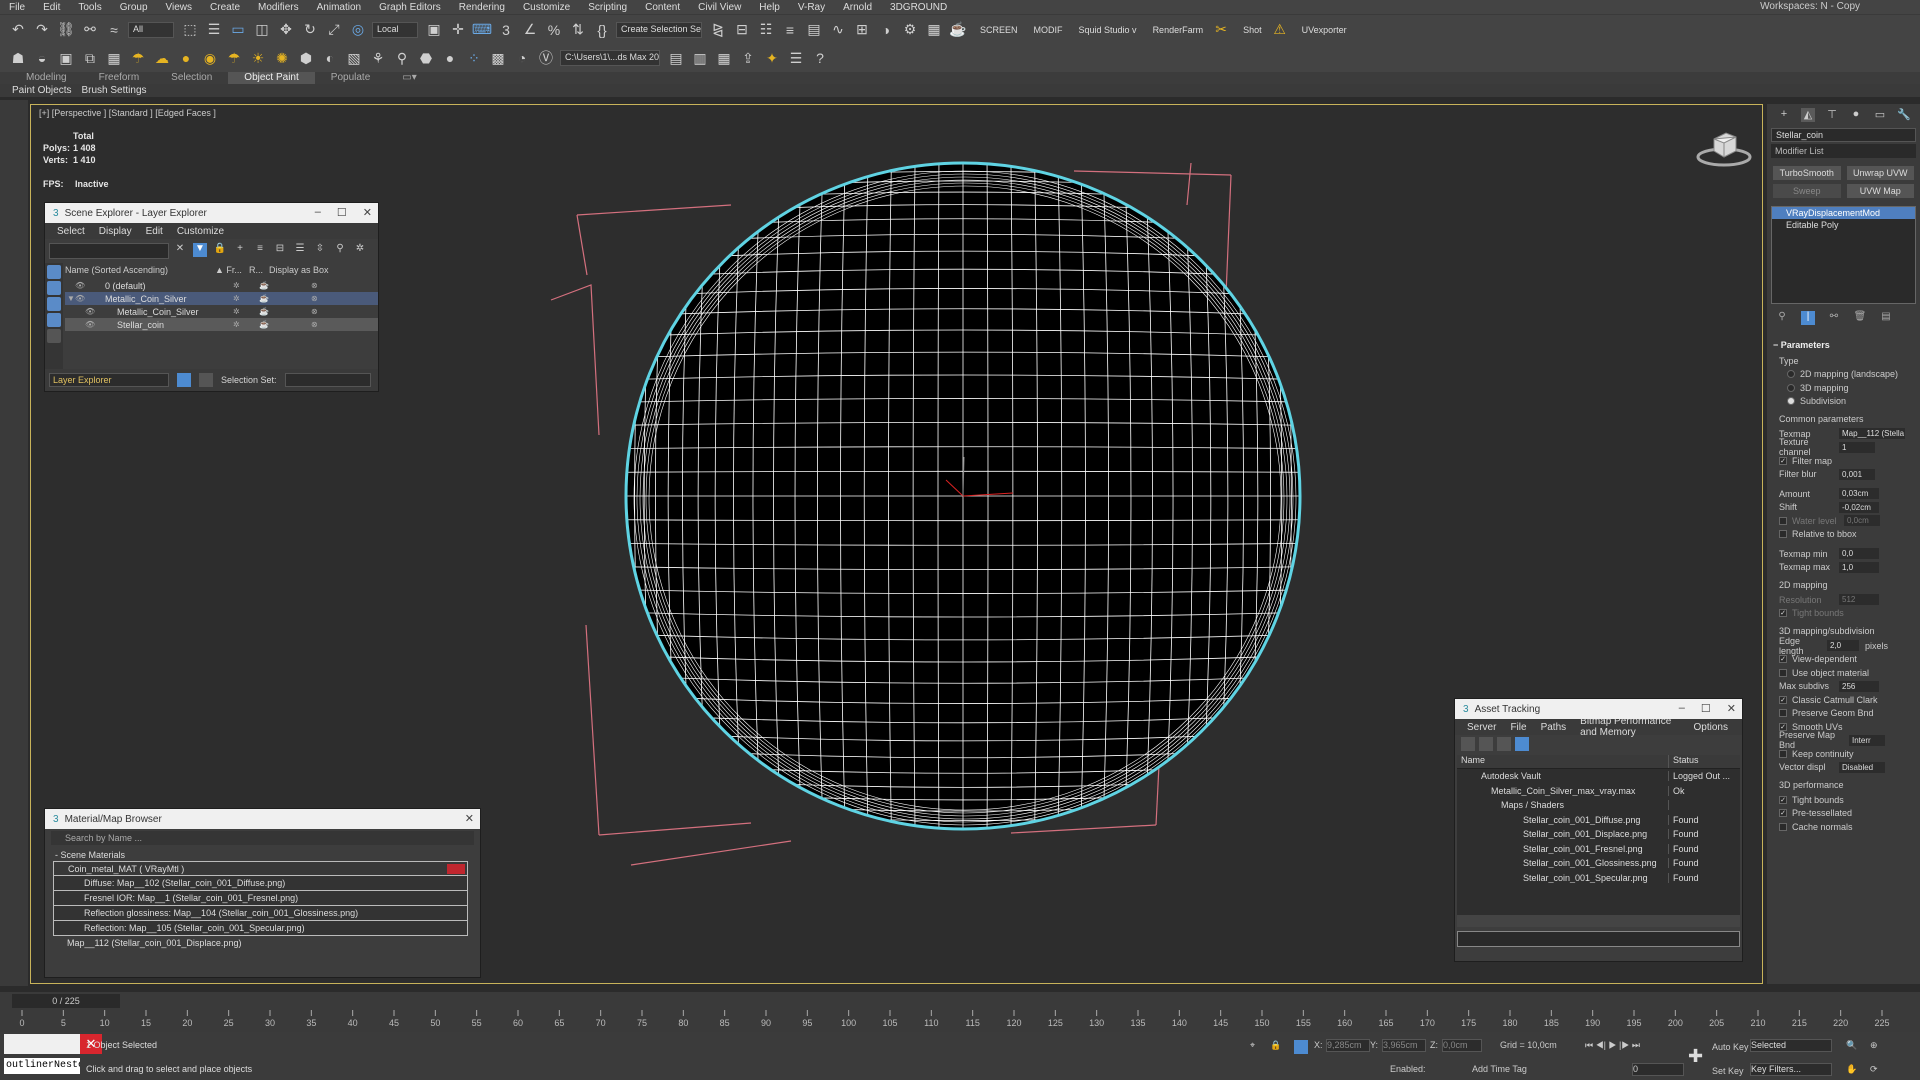 This screenshot has height=1080, width=1920. I want to click on freeze-icon: ✲, so click(236, 285).